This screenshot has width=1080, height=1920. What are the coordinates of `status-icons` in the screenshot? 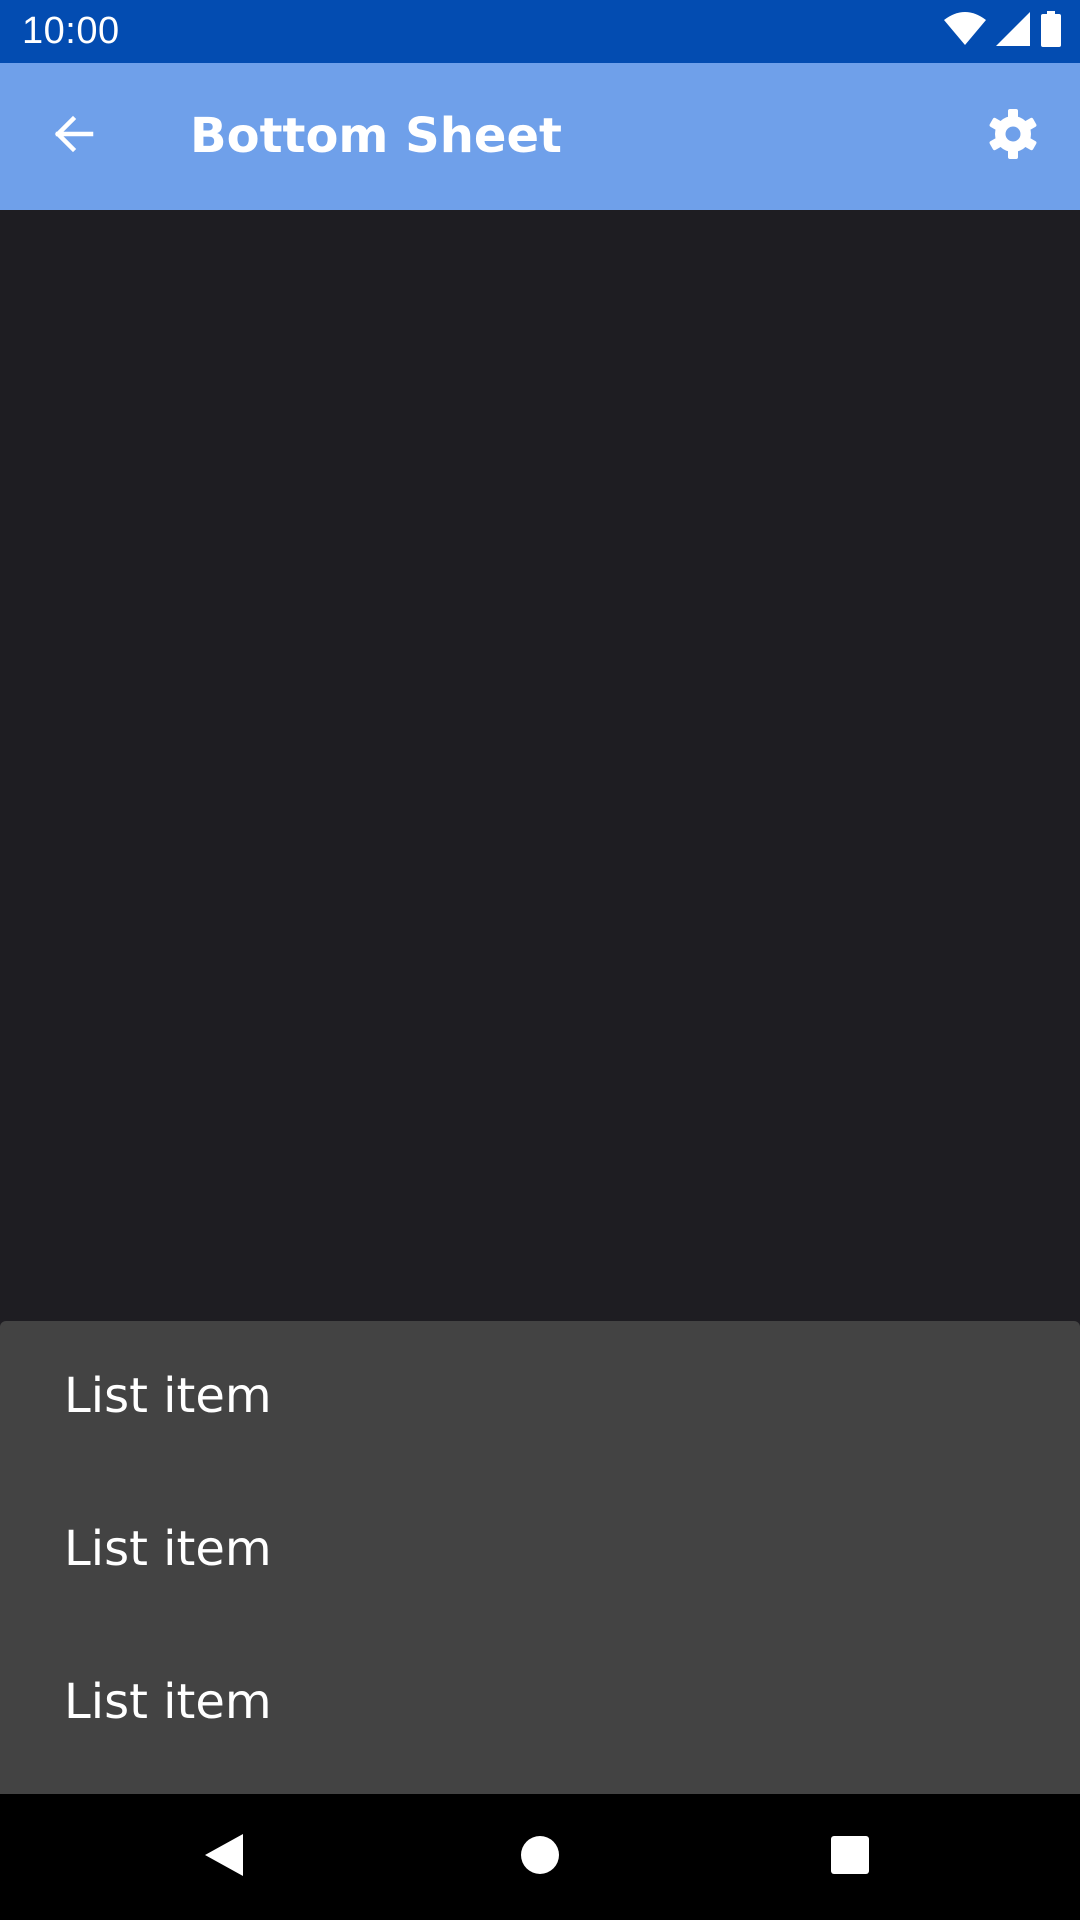 It's located at (1003, 31).